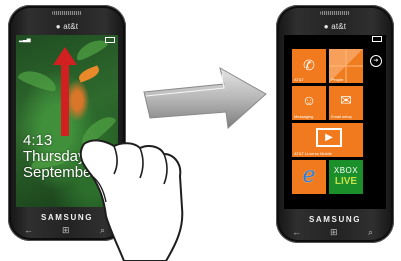 This screenshot has width=401, height=261. I want to click on internet-explorer-icon: e, so click(309, 175).